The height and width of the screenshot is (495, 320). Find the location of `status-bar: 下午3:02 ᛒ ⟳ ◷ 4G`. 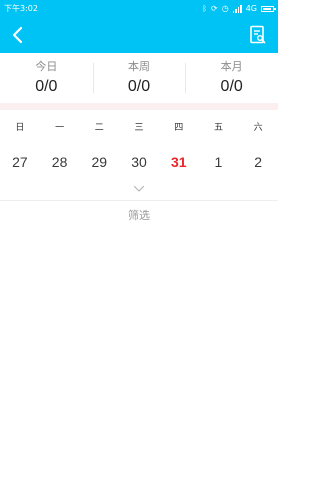

status-bar: 下午3:02 ᛒ ⟳ ◷ 4G is located at coordinates (139, 8).